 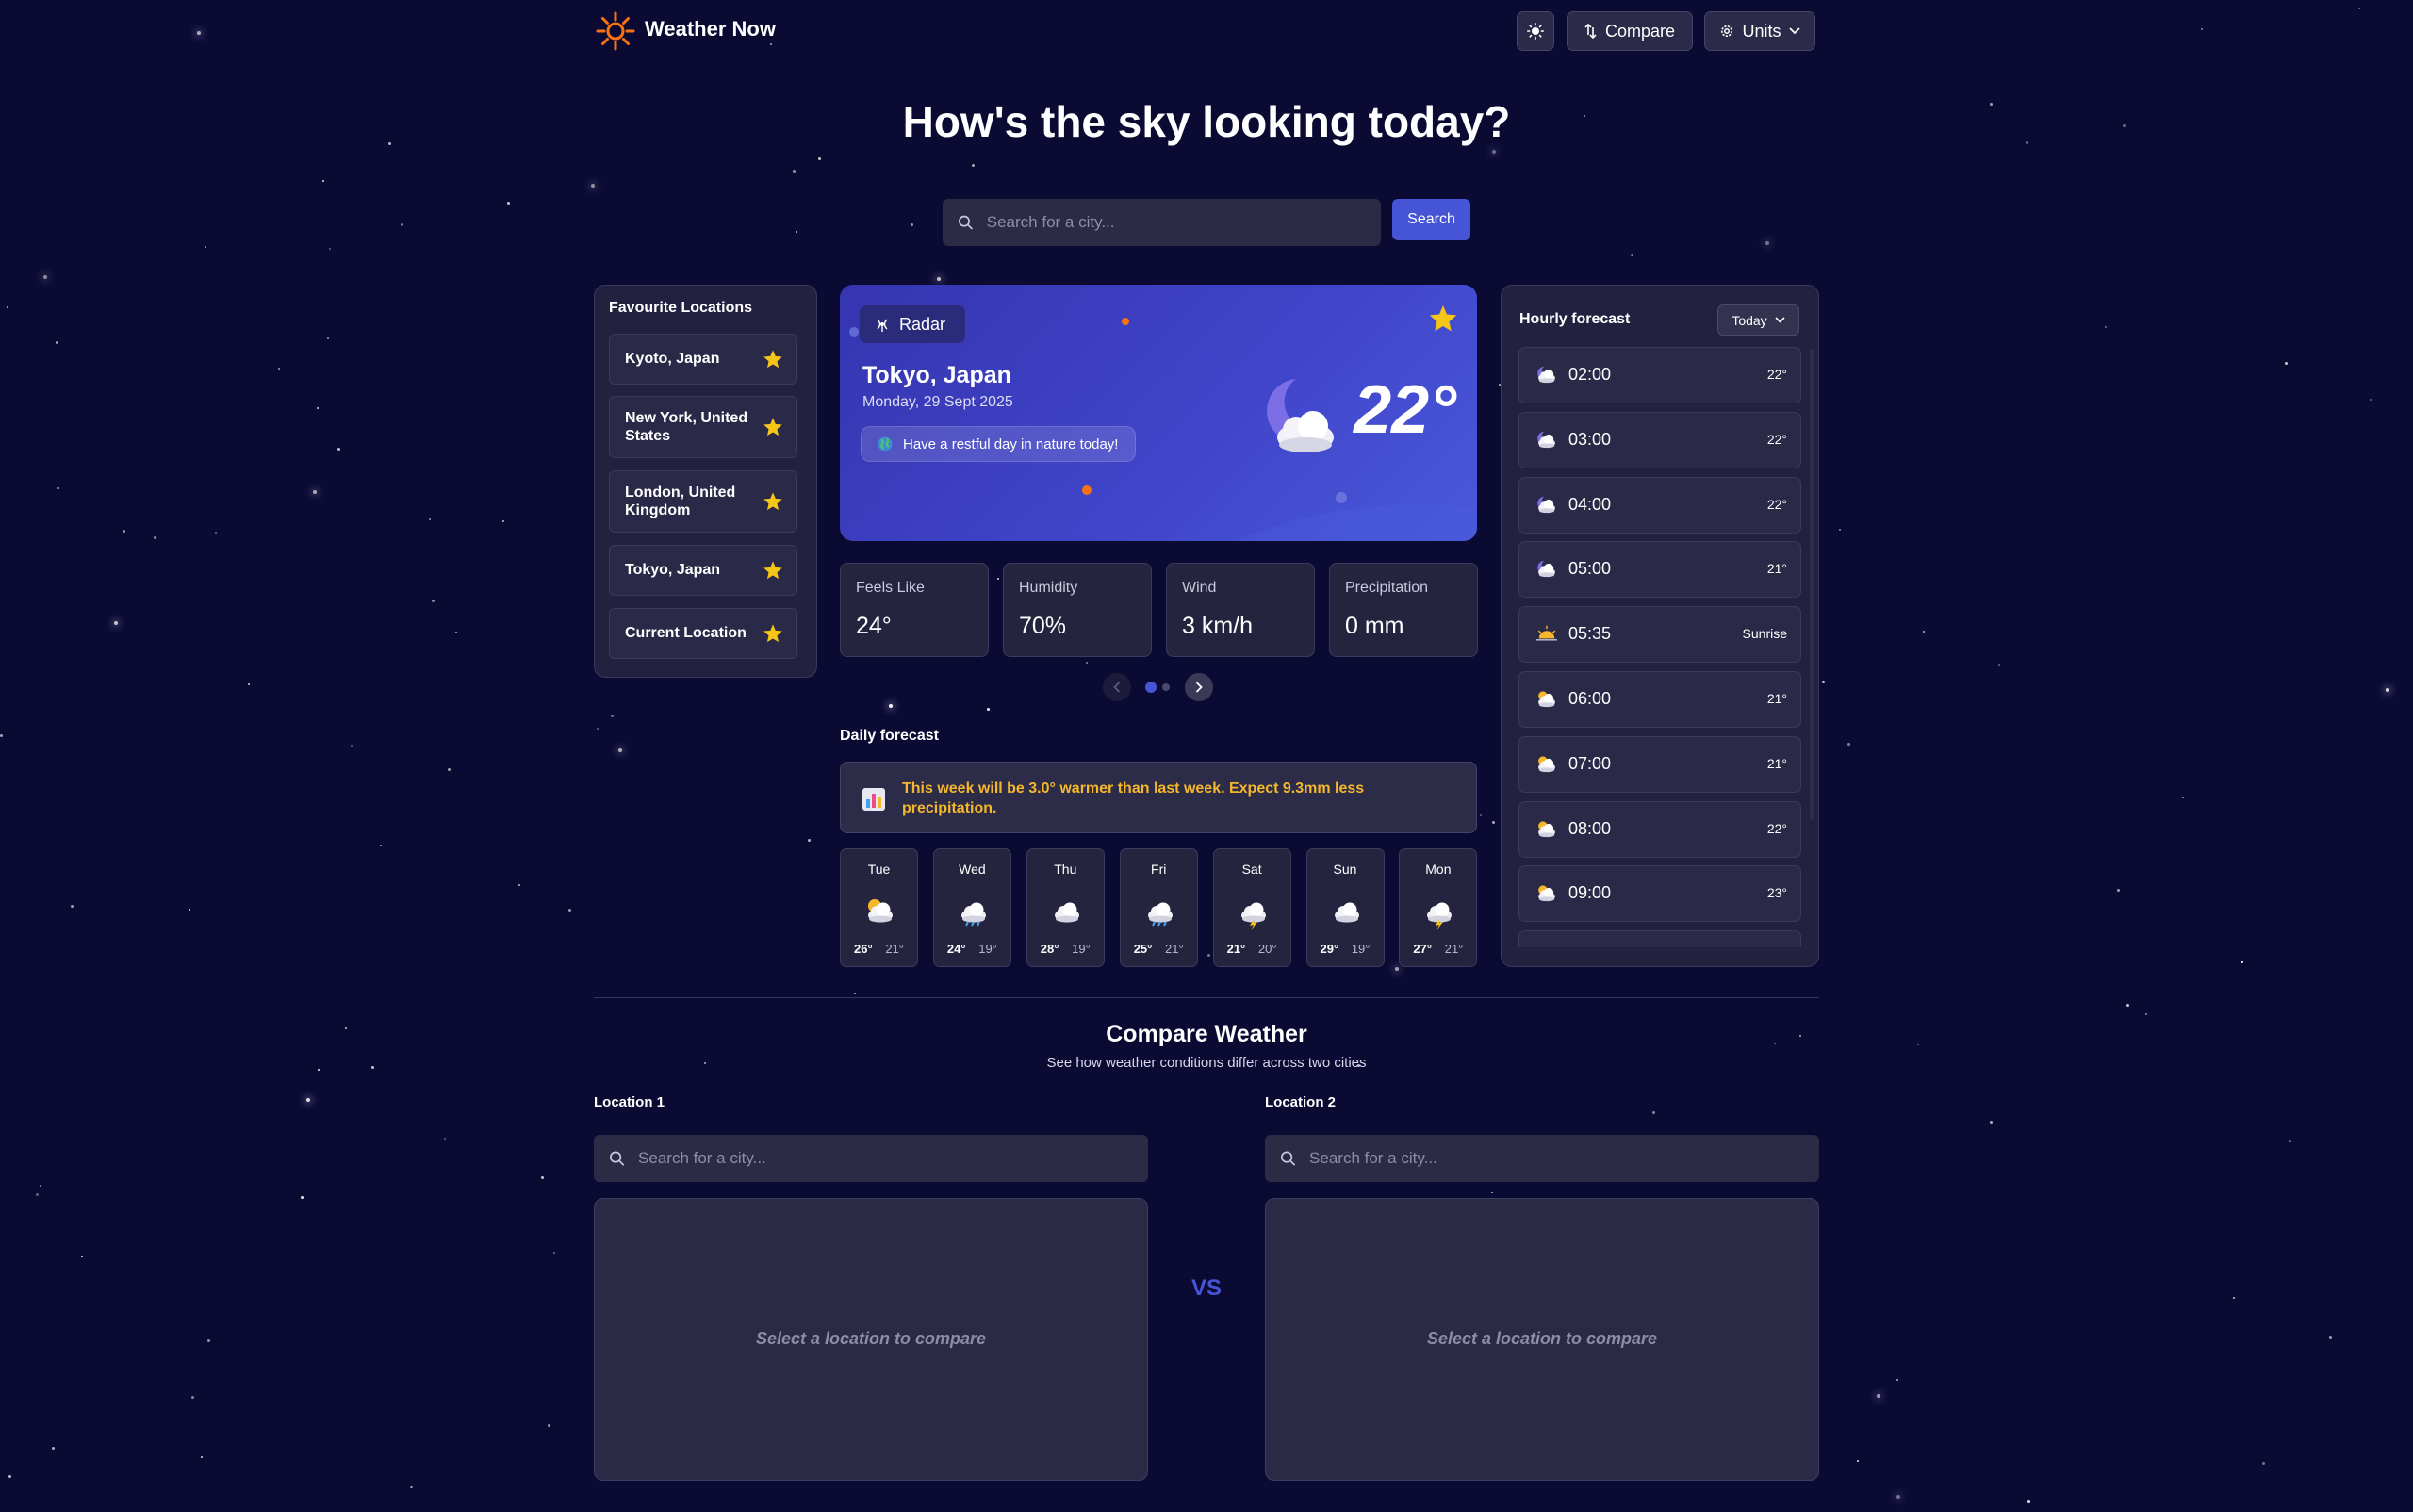 I want to click on daily-tip-text: Have a restful day in nature today!, so click(x=1011, y=444).